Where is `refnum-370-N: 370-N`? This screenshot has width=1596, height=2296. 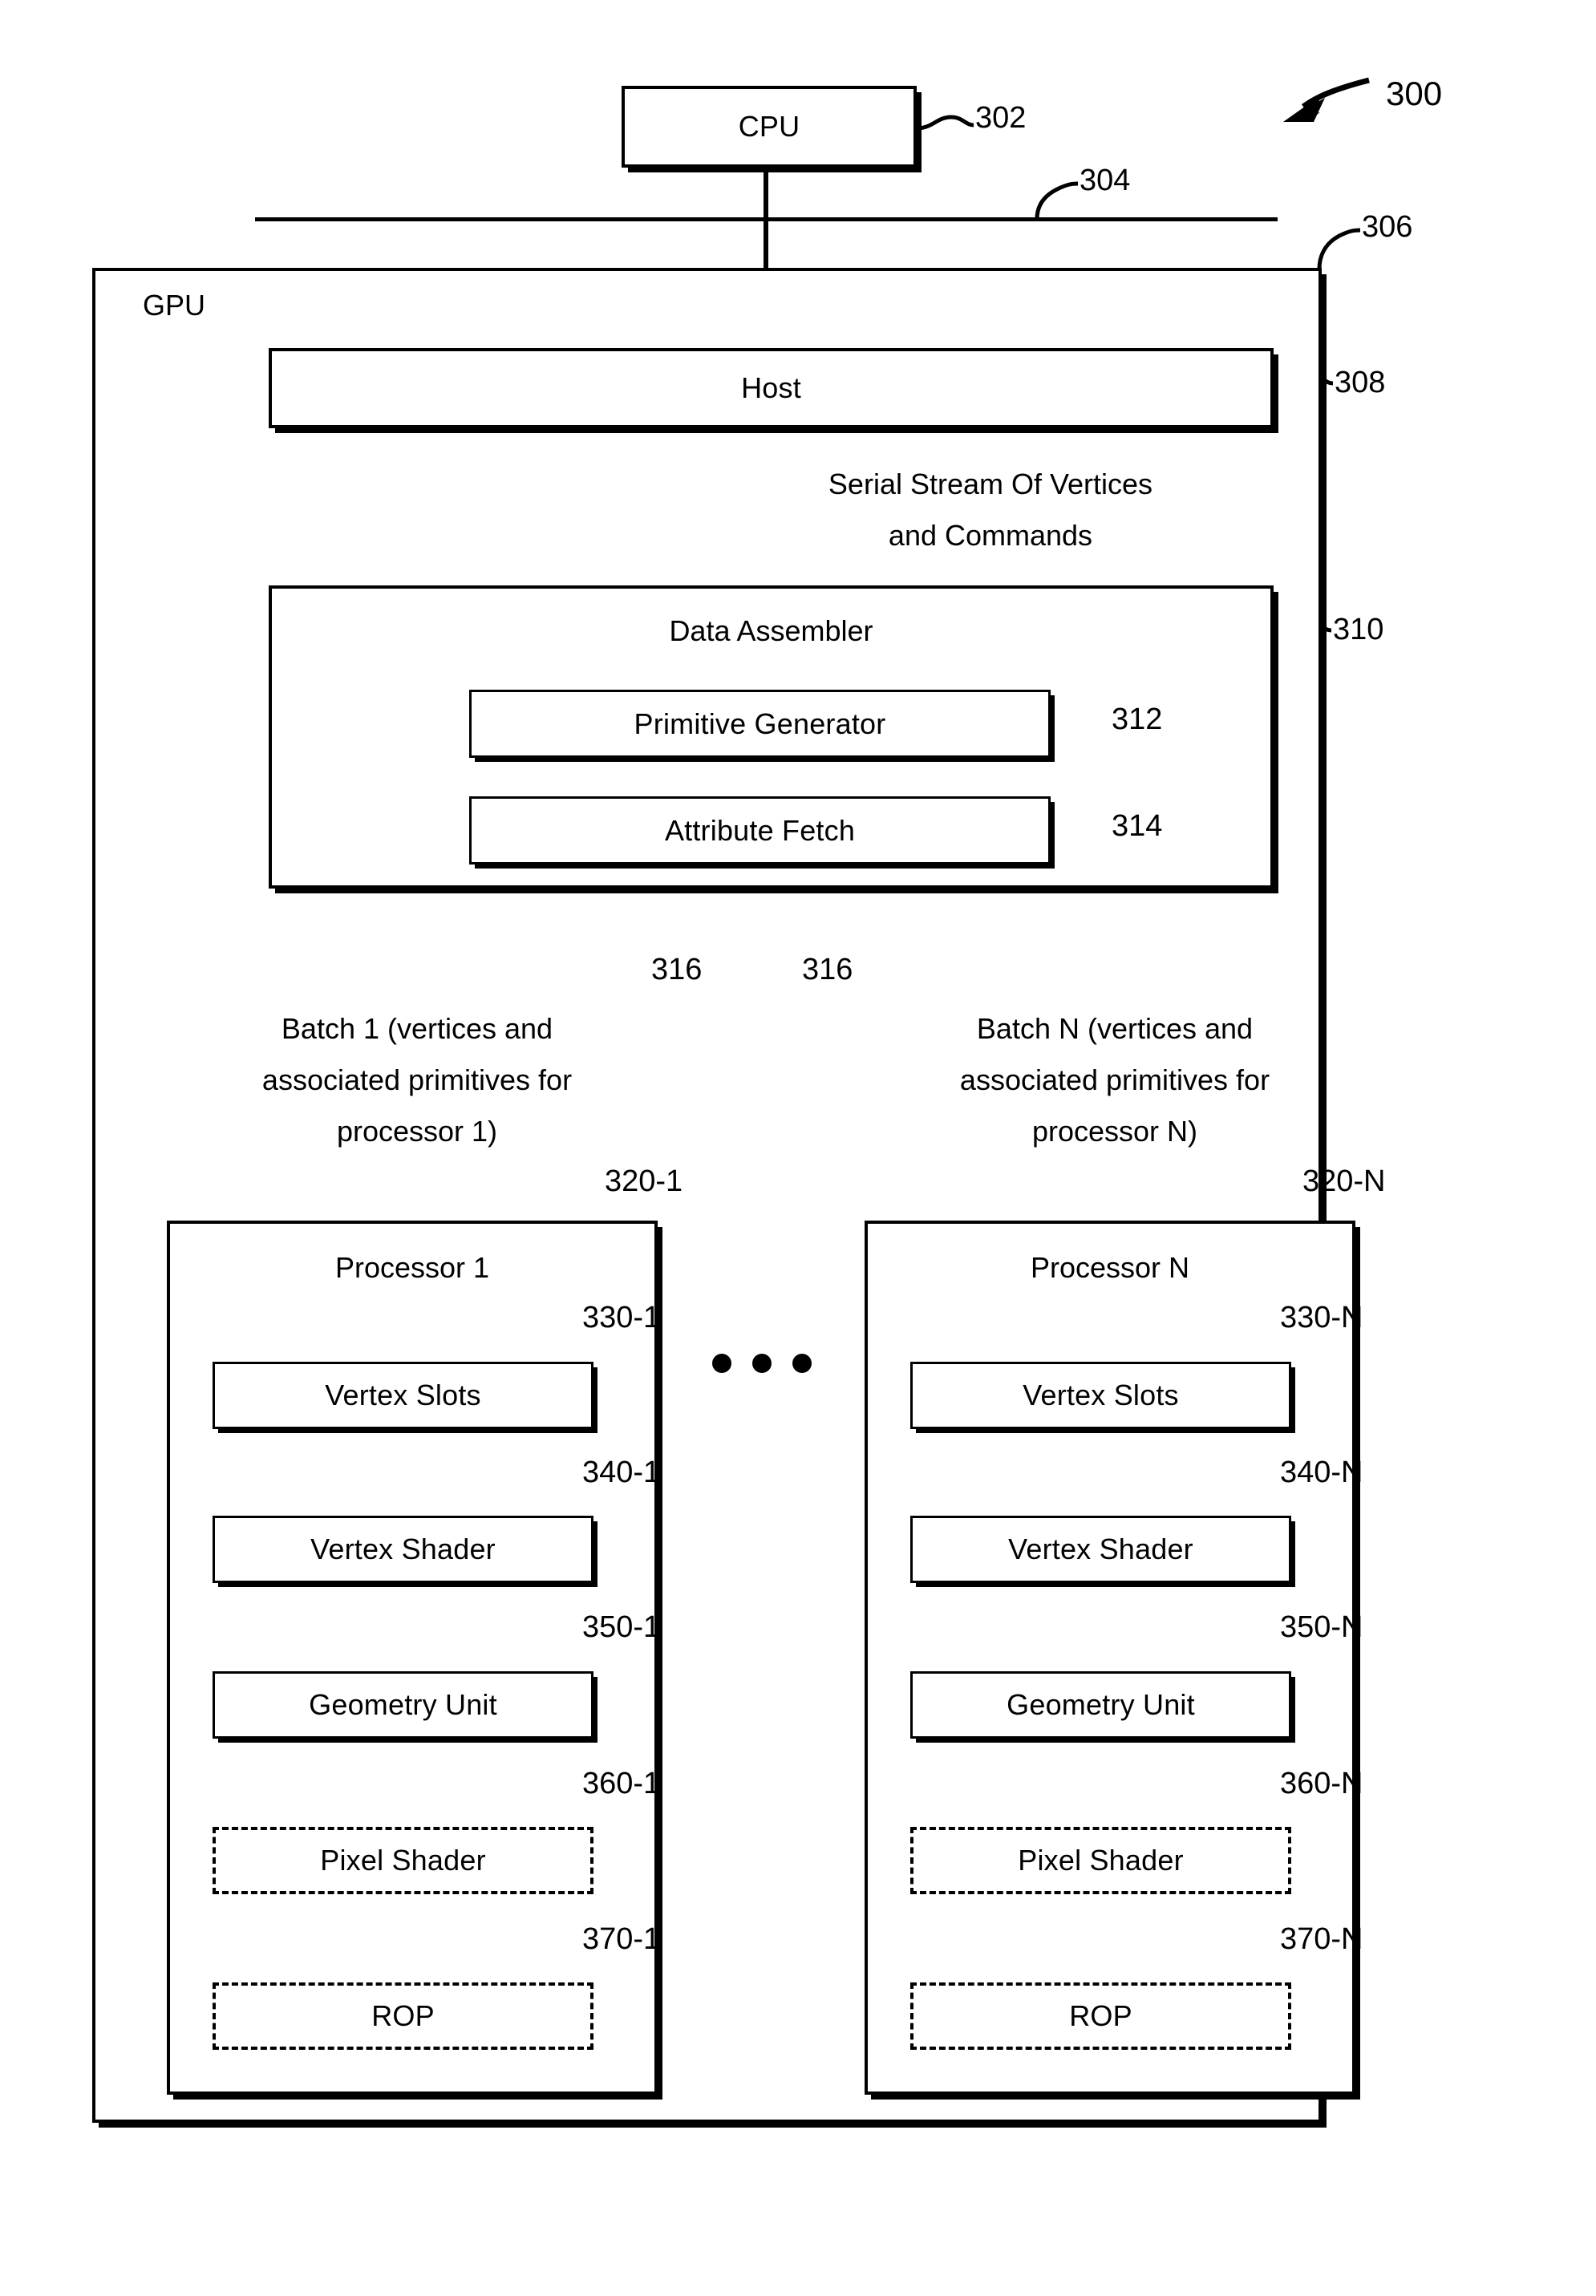
refnum-370-N: 370-N is located at coordinates (1321, 1939).